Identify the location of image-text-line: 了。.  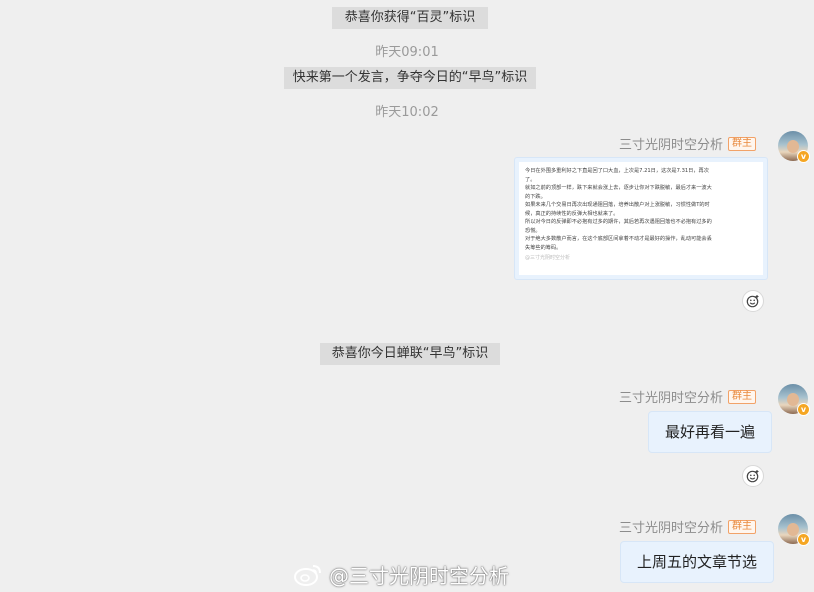
(530, 179).